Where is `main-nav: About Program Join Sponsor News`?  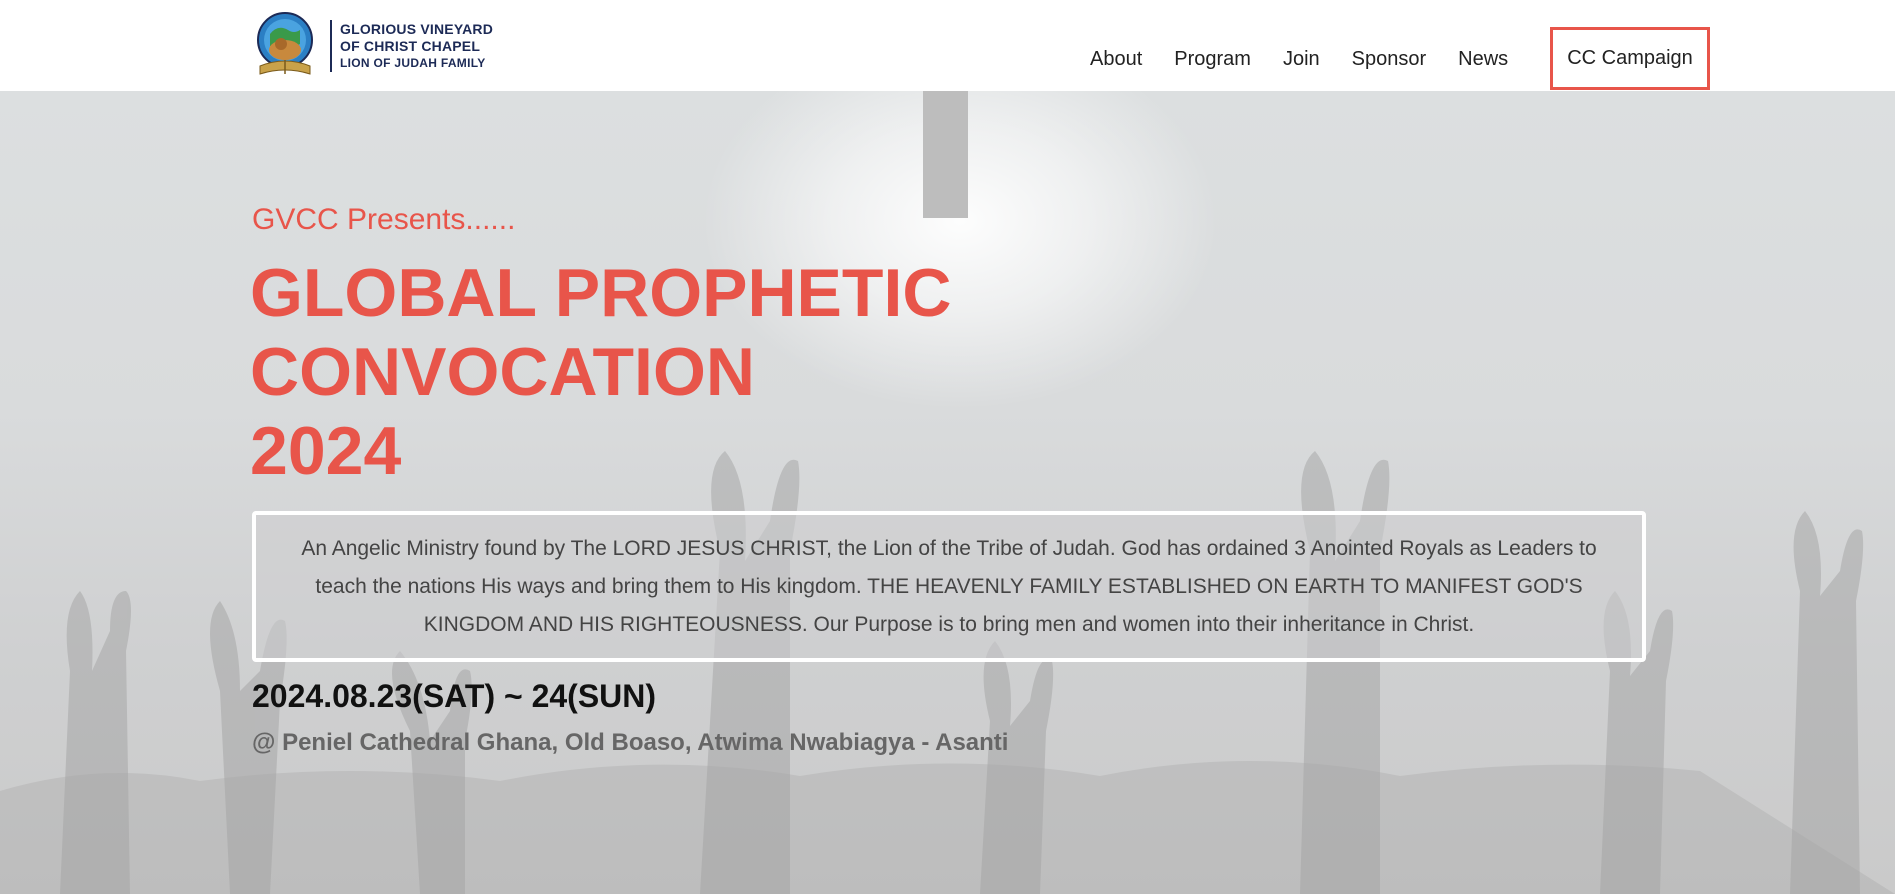
main-nav: About Program Join Sponsor News is located at coordinates (1315, 59).